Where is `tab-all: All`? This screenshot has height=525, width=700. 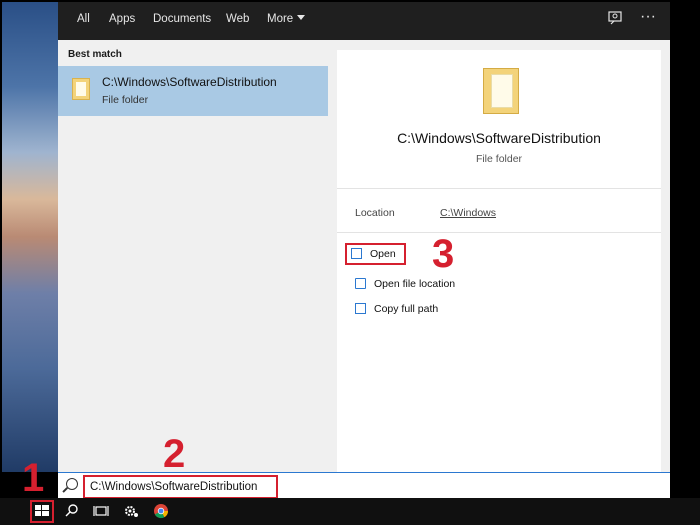
tab-all: All is located at coordinates (83, 19).